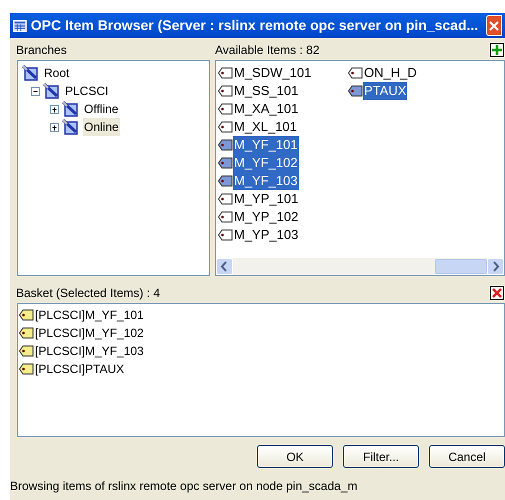 The height and width of the screenshot is (500, 505). Describe the element at coordinates (101, 109) in the screenshot. I see `tree-item: Offline` at that location.